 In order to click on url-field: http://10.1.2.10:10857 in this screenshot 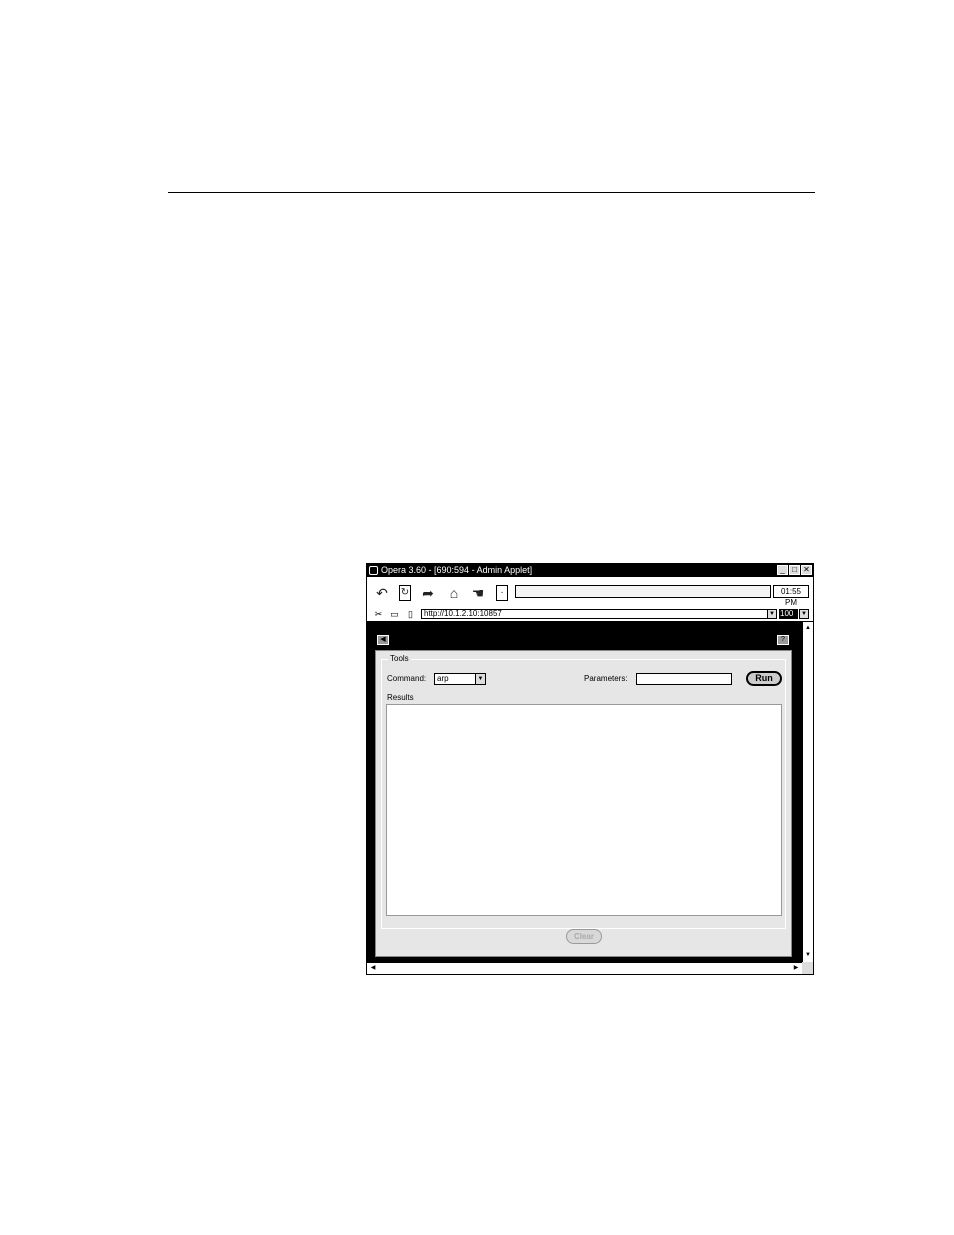, I will do `click(595, 614)`.